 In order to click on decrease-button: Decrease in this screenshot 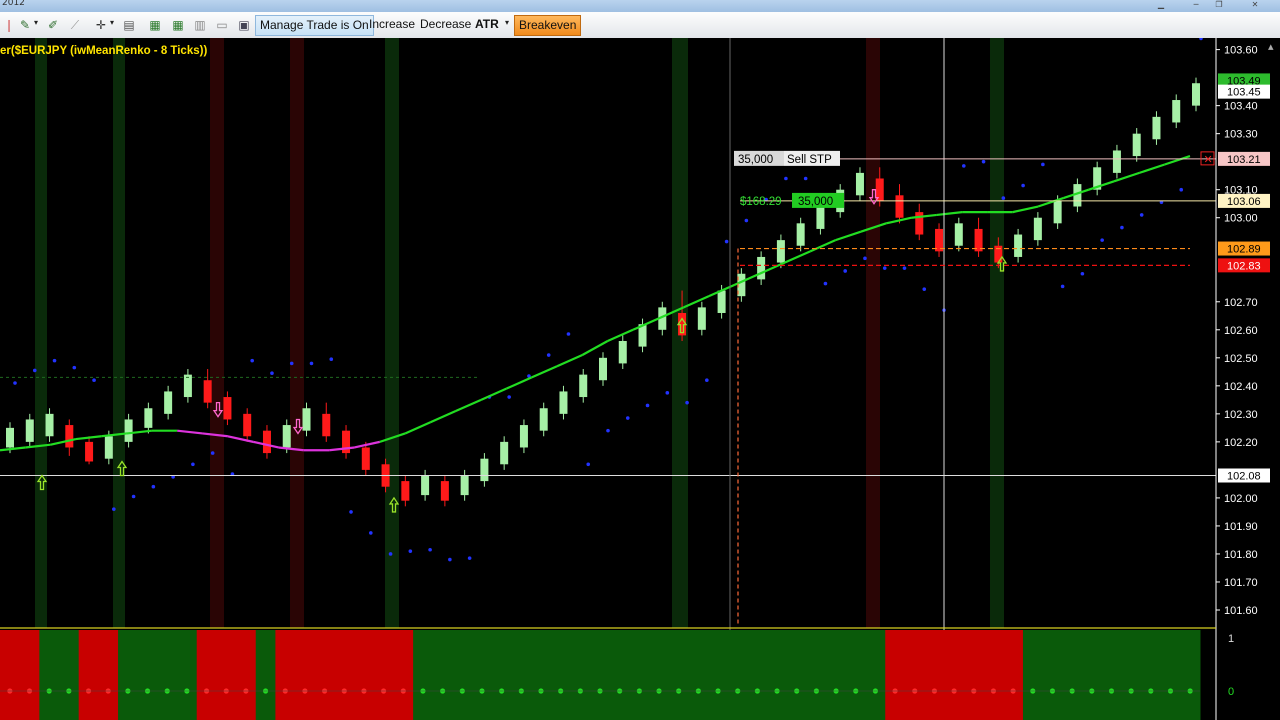, I will do `click(445, 24)`.